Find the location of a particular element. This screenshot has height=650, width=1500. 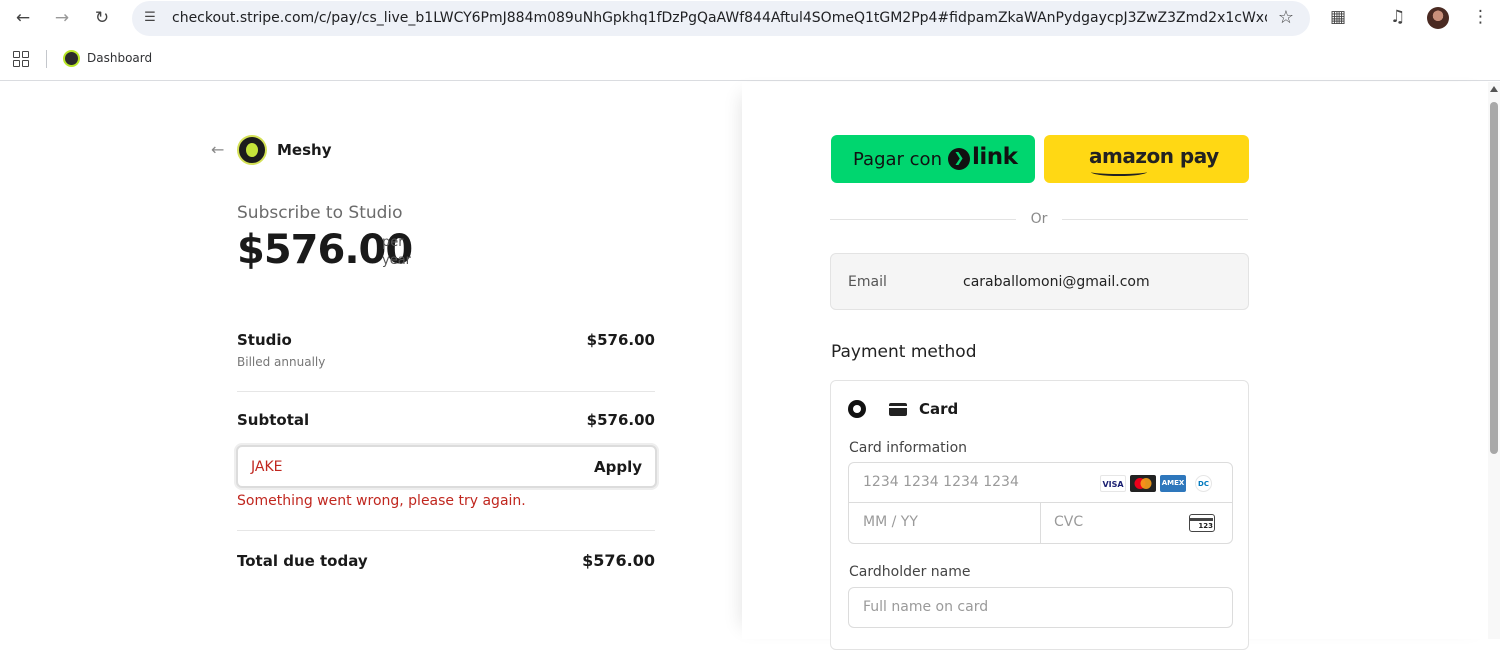

bookmark-star-icon: ☆ is located at coordinates (1286, 17).